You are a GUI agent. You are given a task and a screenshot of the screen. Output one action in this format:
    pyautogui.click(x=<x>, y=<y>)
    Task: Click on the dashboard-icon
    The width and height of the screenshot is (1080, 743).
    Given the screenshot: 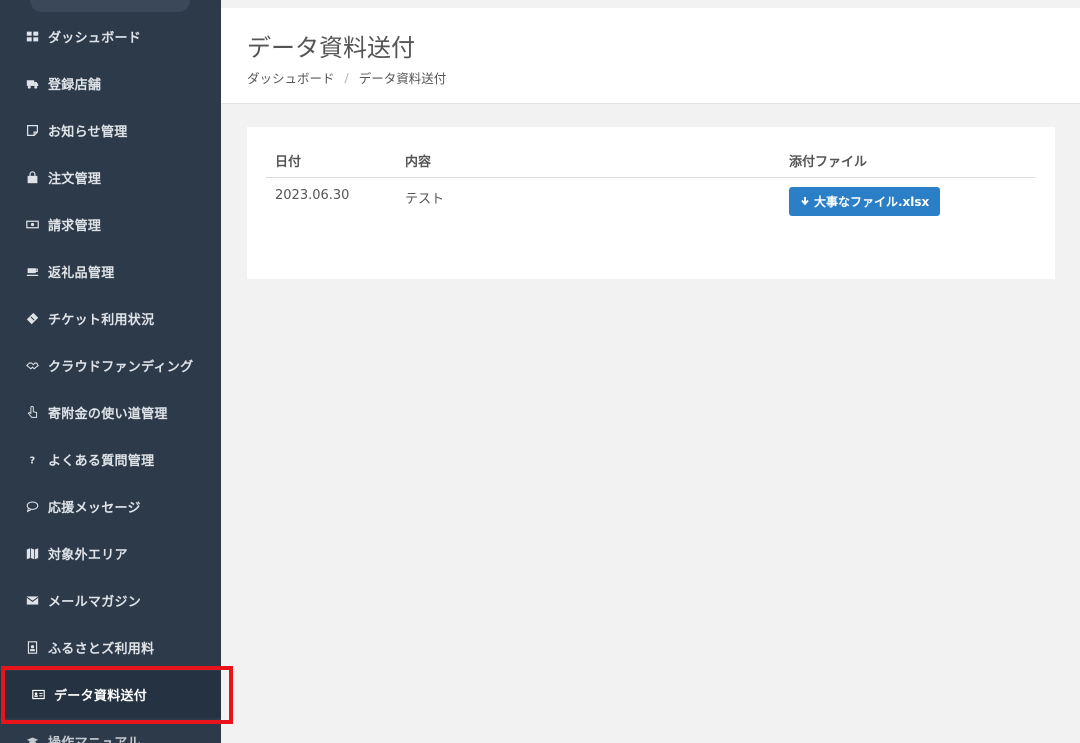 What is the action you would take?
    pyautogui.click(x=32, y=37)
    